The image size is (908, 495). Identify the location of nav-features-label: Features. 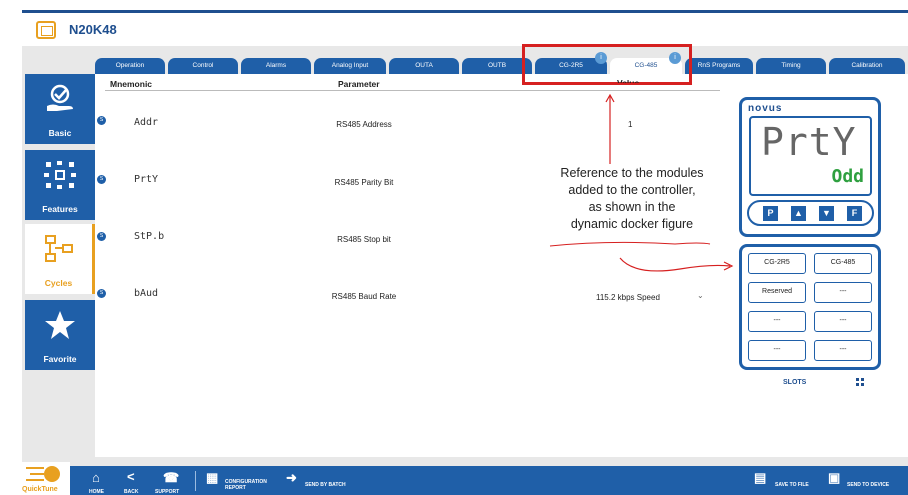
(60, 209).